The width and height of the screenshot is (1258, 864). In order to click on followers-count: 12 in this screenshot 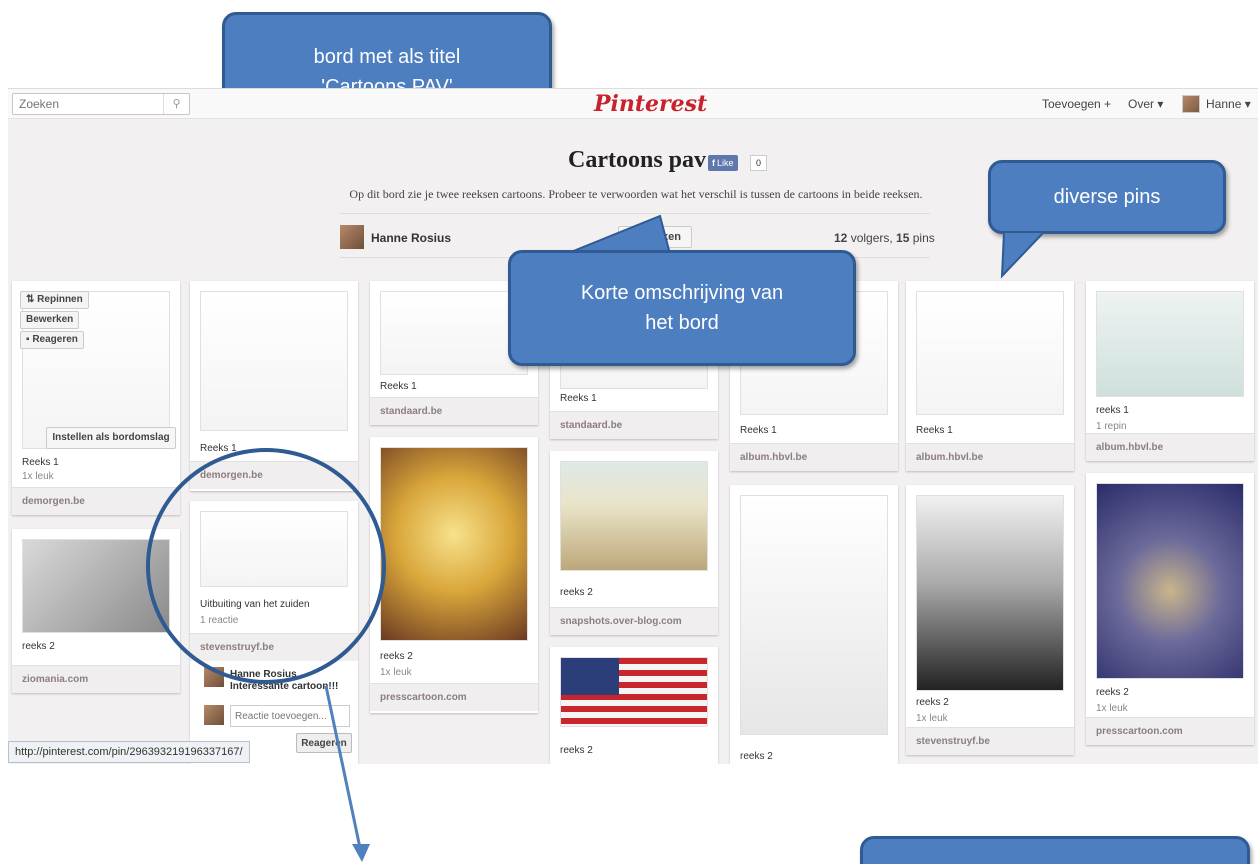, I will do `click(841, 238)`.